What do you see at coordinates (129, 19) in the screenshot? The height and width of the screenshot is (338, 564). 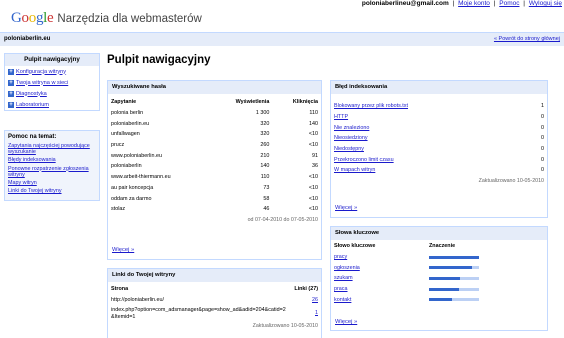 I see `product-name: Narzędzia dla webmasterów` at bounding box center [129, 19].